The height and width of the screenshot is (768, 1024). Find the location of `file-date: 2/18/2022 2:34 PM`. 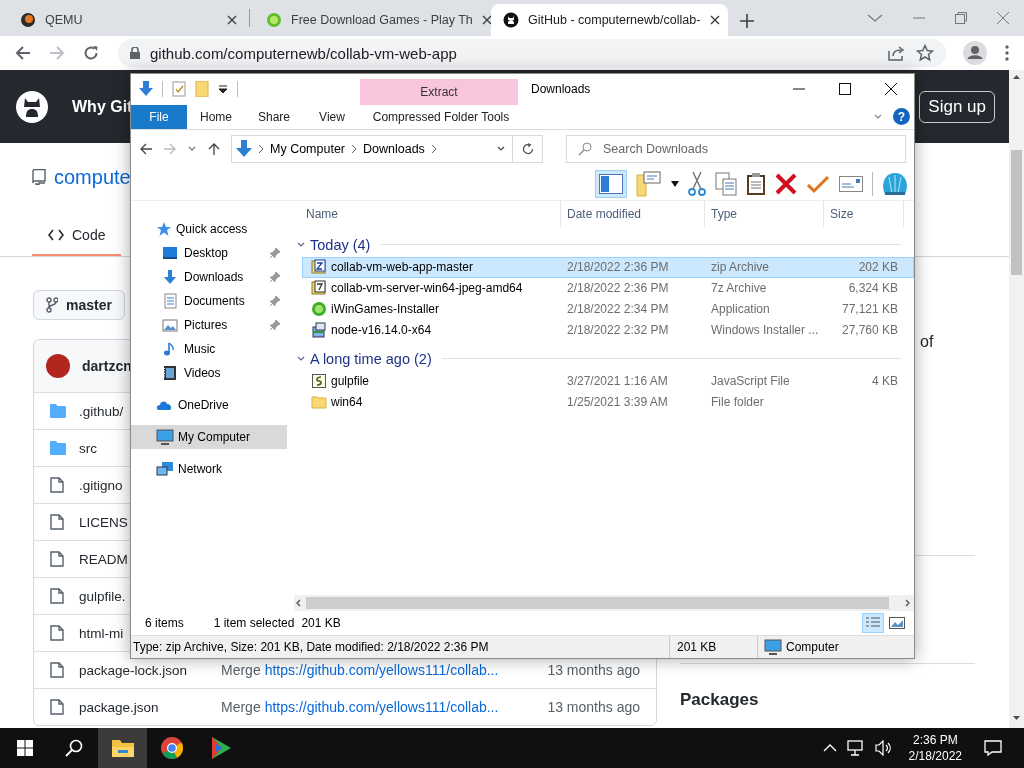

file-date: 2/18/2022 2:34 PM is located at coordinates (618, 309).